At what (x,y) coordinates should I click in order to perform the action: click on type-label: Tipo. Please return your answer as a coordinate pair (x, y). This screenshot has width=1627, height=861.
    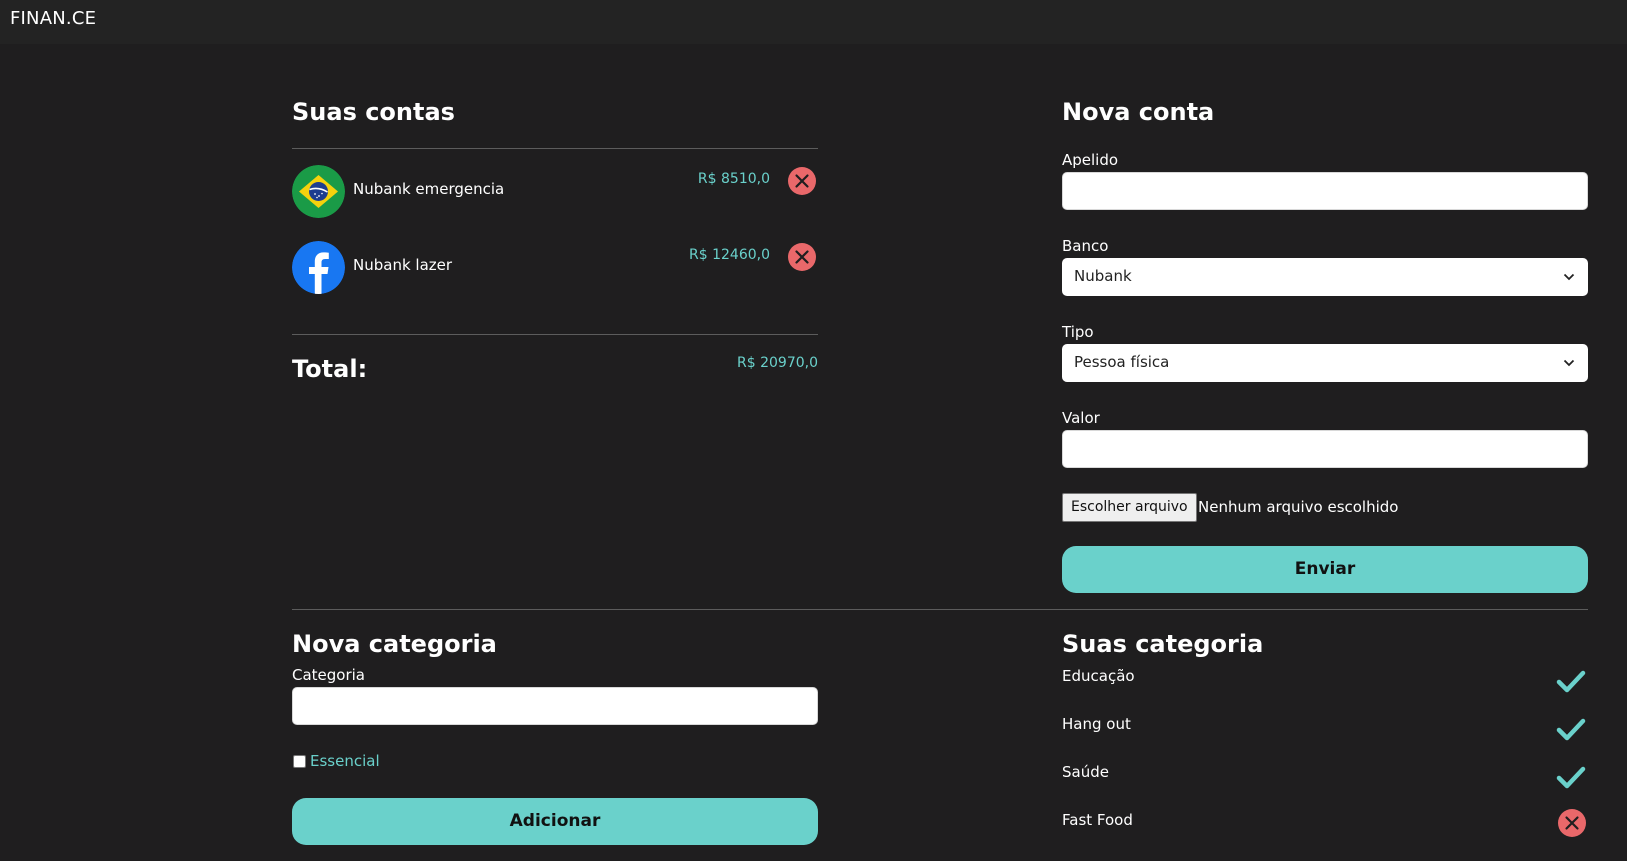
    Looking at the image, I should click on (1078, 332).